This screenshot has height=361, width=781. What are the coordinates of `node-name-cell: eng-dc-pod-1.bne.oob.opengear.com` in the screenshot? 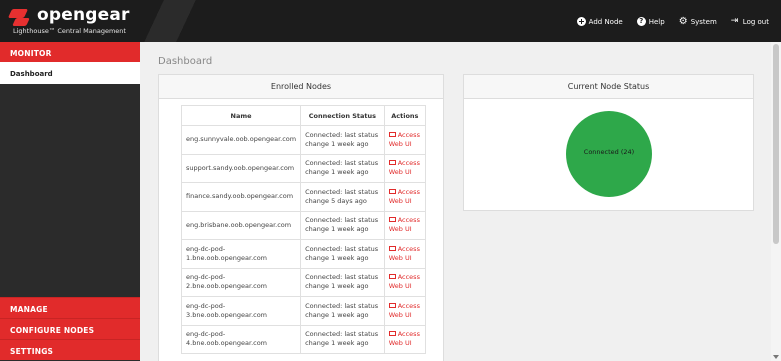 It's located at (241, 254).